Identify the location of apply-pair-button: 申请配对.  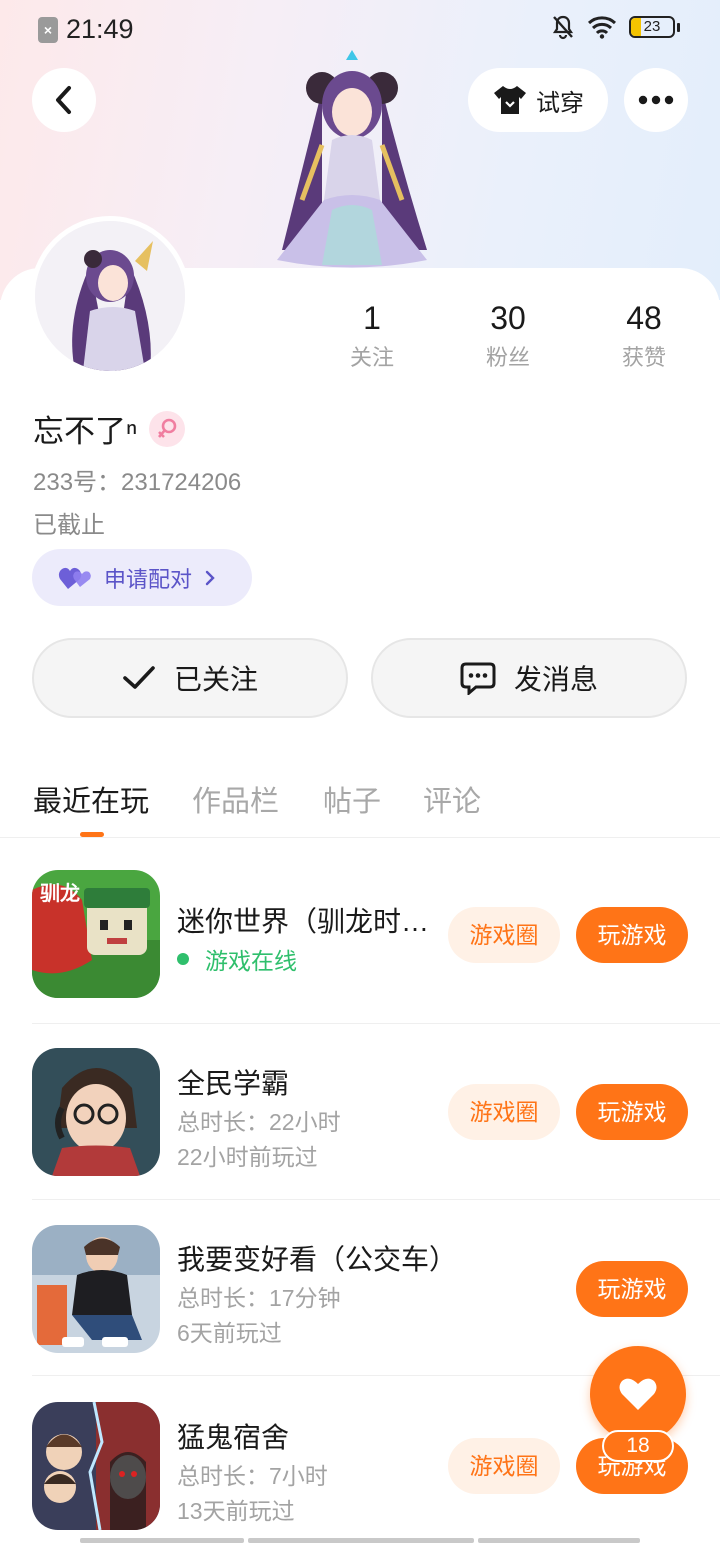
(142, 577).